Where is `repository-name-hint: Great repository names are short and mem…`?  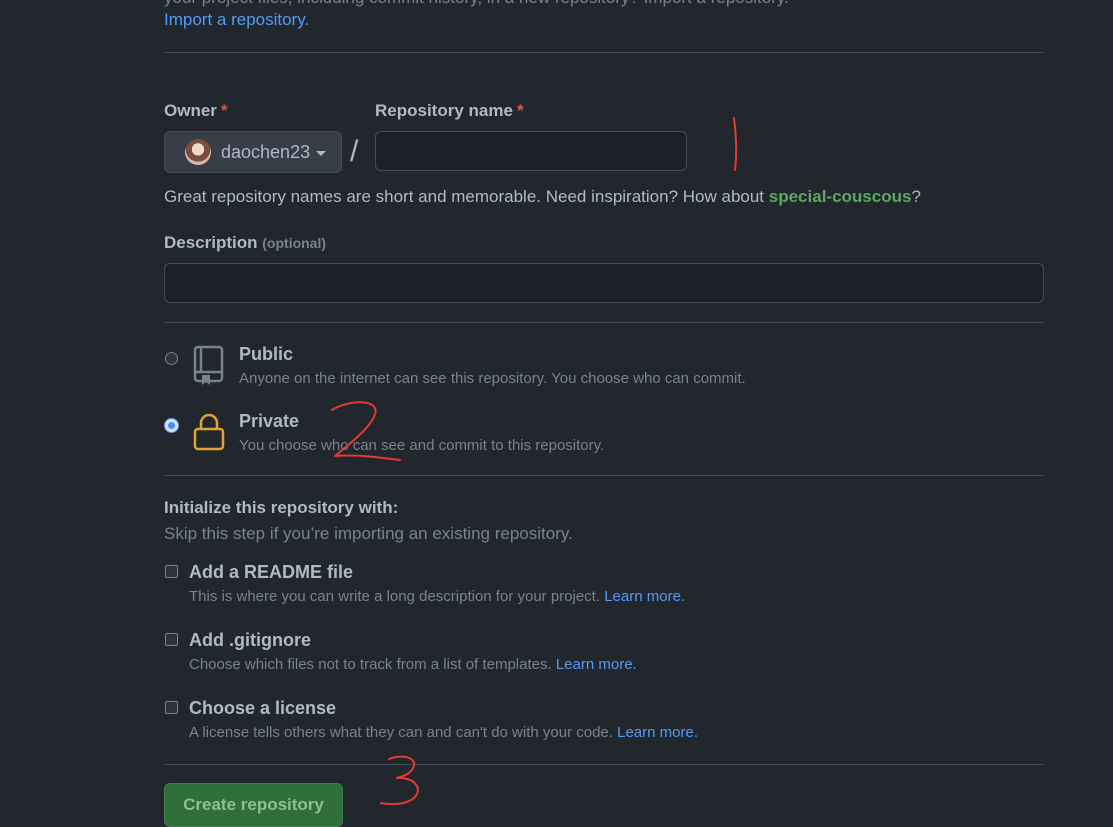 repository-name-hint: Great repository names are short and mem… is located at coordinates (542, 196).